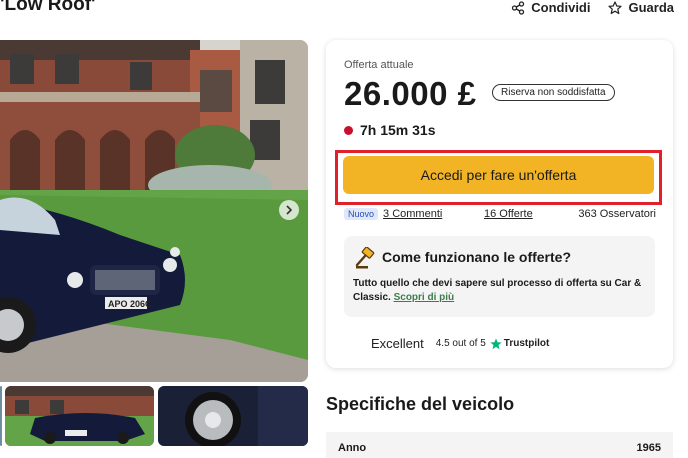 This screenshot has height=458, width=688. I want to click on trustpilot-rating-word: Excellent, so click(397, 343).